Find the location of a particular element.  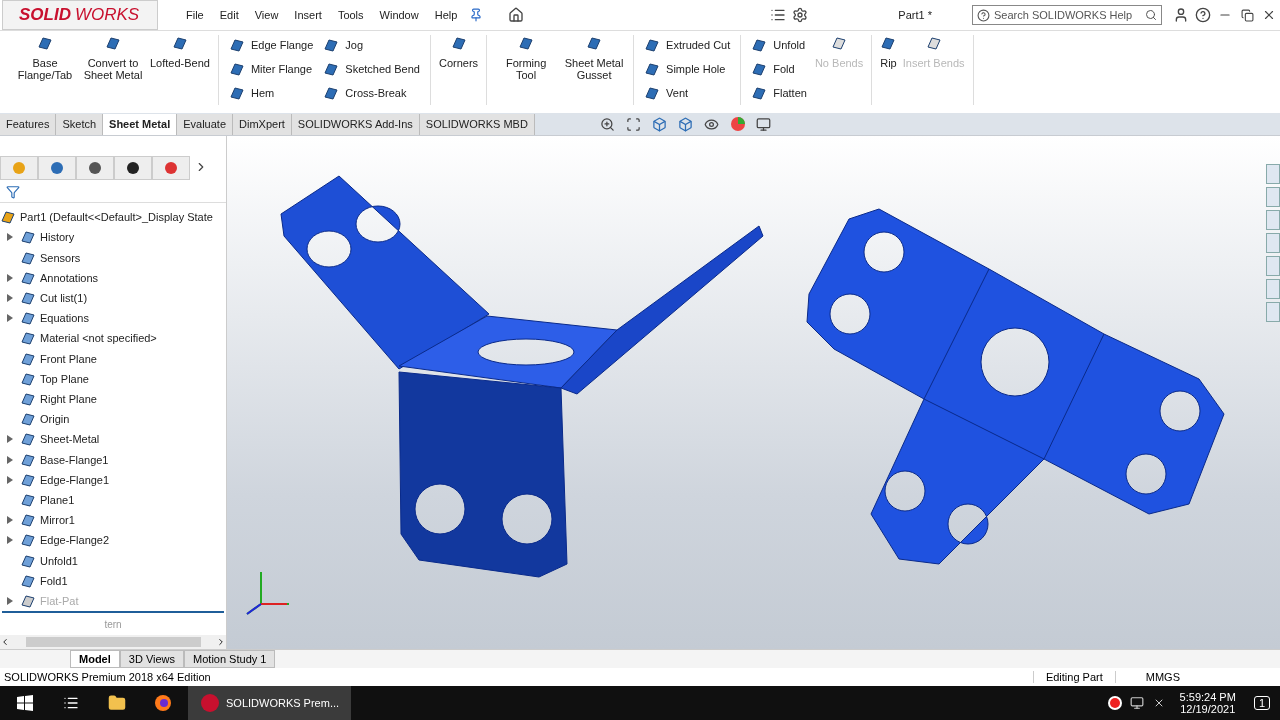

scroll-right-icon is located at coordinates (221, 642).